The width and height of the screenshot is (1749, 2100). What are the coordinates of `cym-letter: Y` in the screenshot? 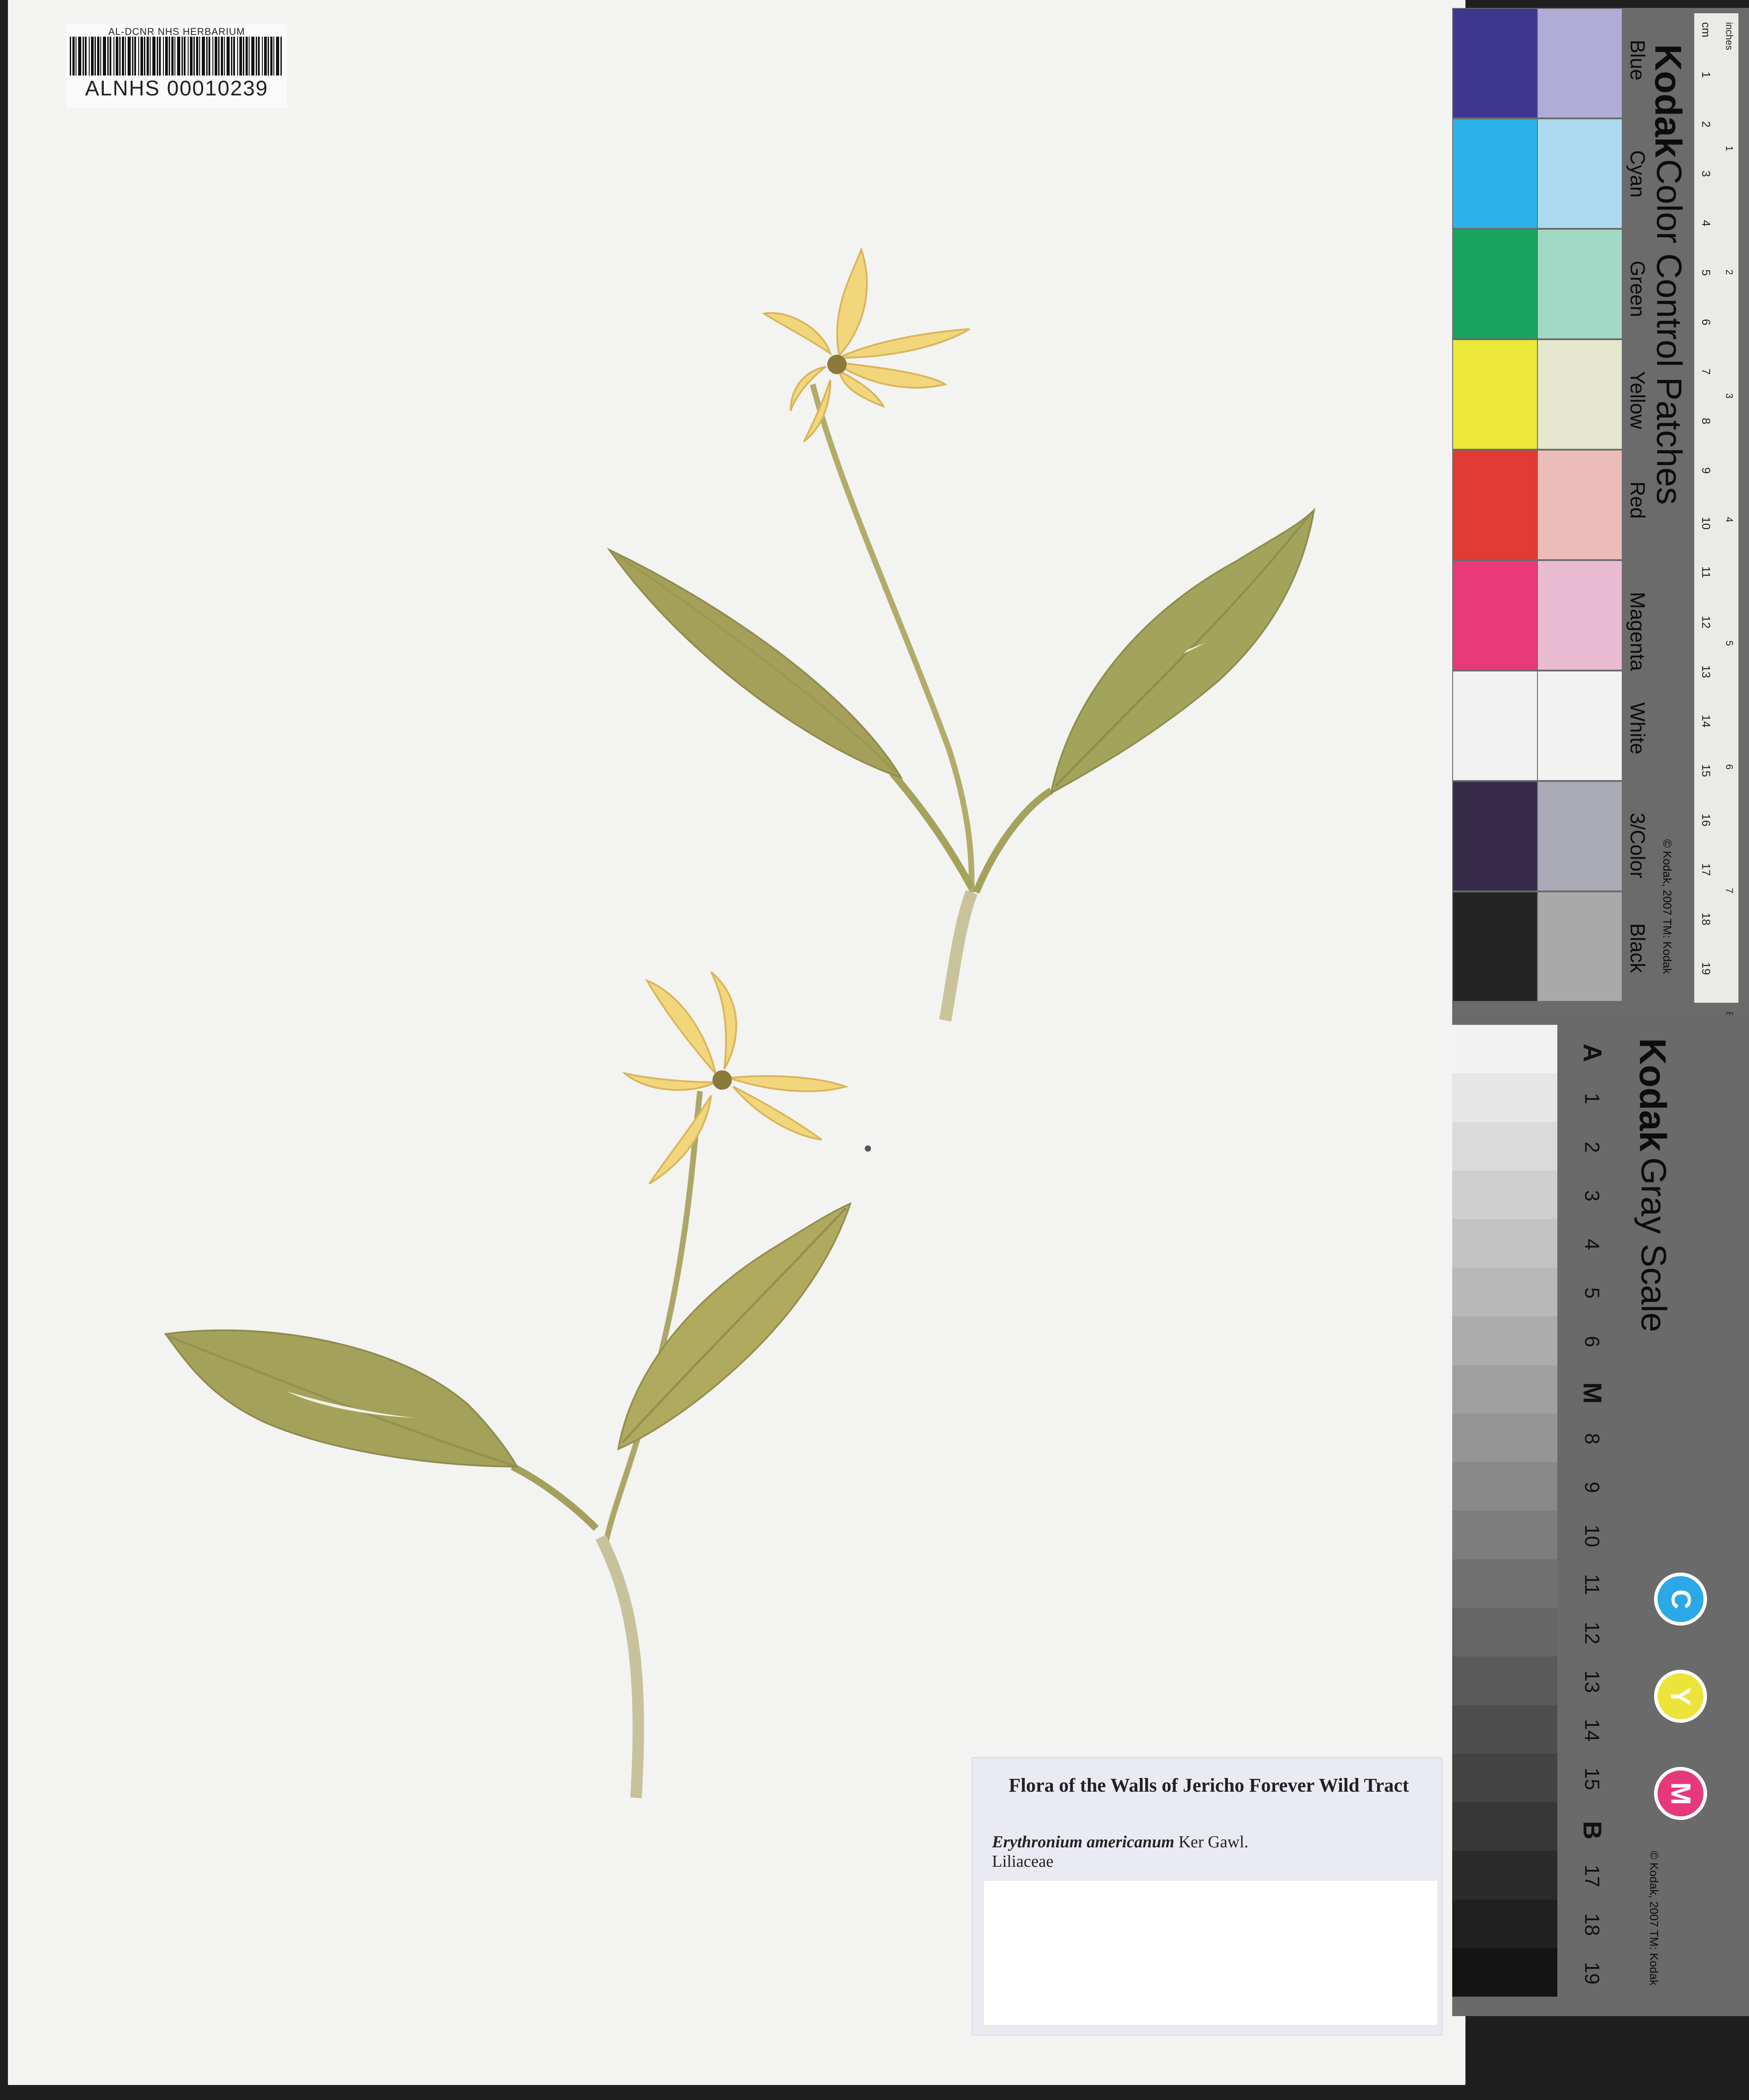 It's located at (1680, 1696).